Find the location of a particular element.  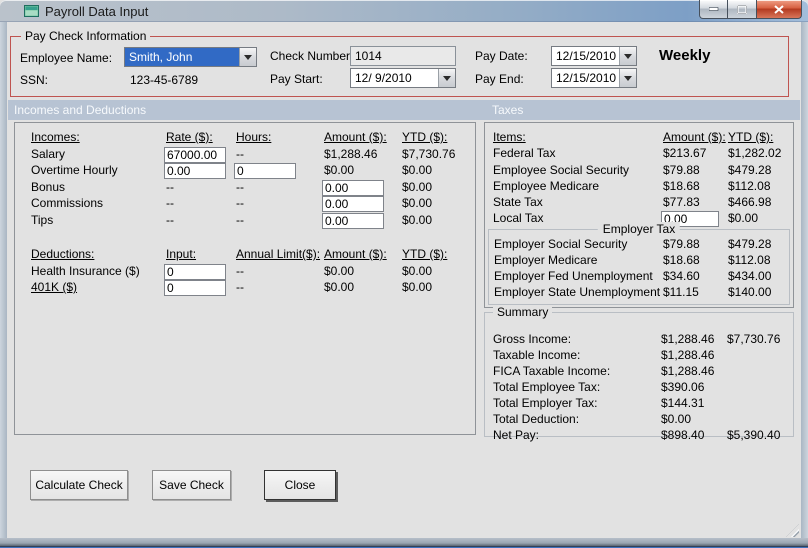

summary-legend: Summary is located at coordinates (523, 312).